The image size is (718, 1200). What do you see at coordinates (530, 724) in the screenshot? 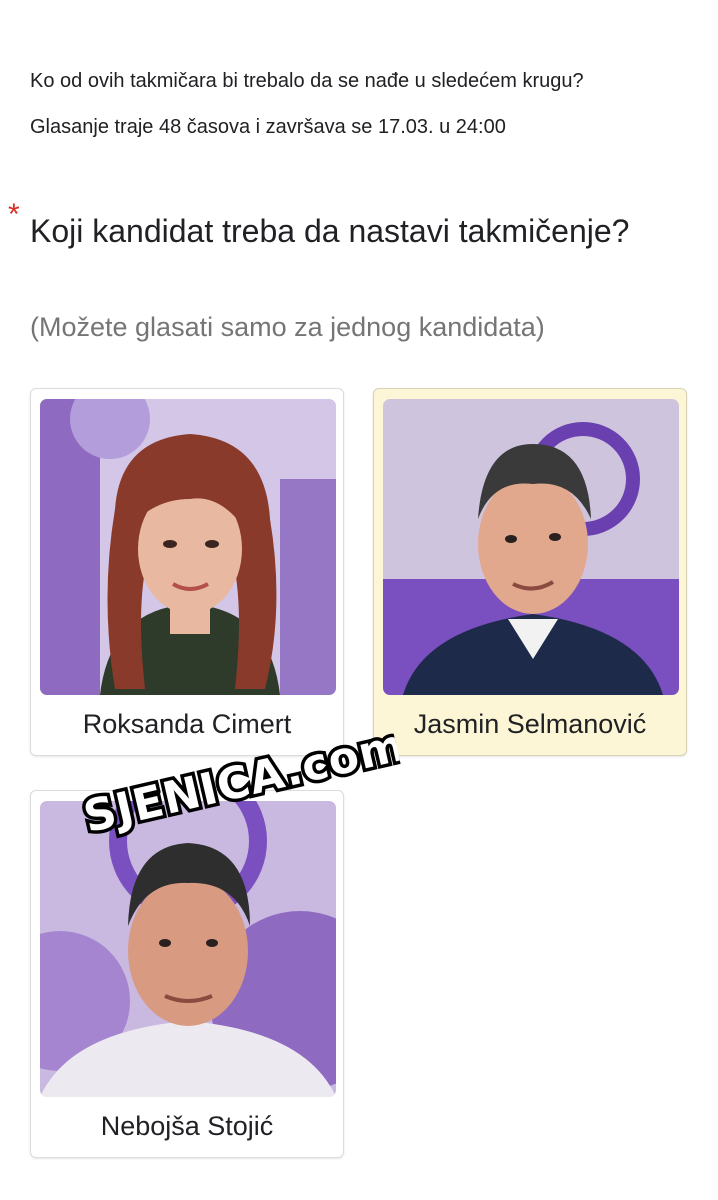
I see `candidate-name: Jasmin Selmanović` at bounding box center [530, 724].